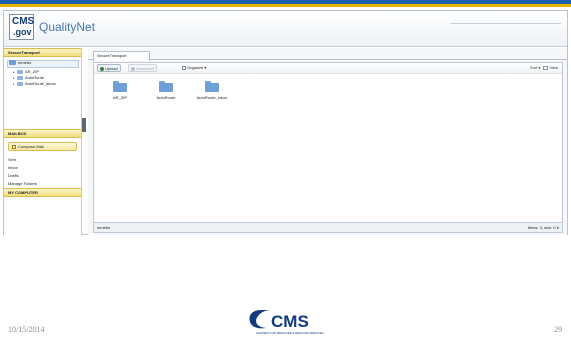 Image resolution: width=571 pixels, height=339 pixels. I want to click on sidebar-splitter-handle, so click(84, 125).